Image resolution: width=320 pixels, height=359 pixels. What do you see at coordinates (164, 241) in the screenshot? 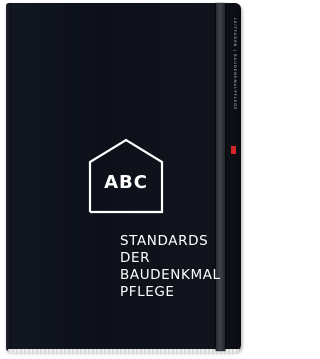
I see `title-line-1: STANDARDS` at bounding box center [164, 241].